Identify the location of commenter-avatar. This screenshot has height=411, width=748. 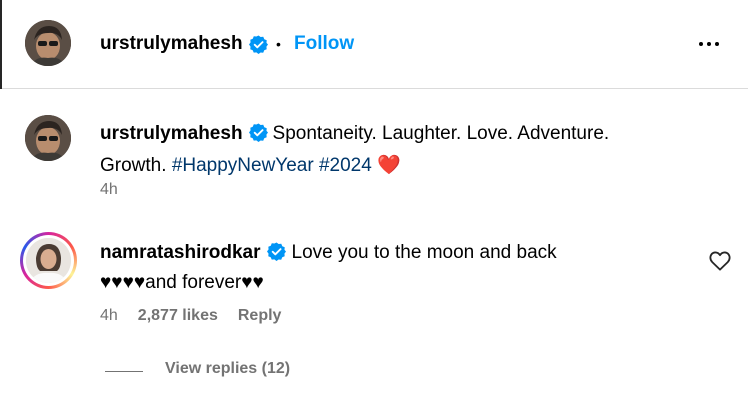
(48, 260).